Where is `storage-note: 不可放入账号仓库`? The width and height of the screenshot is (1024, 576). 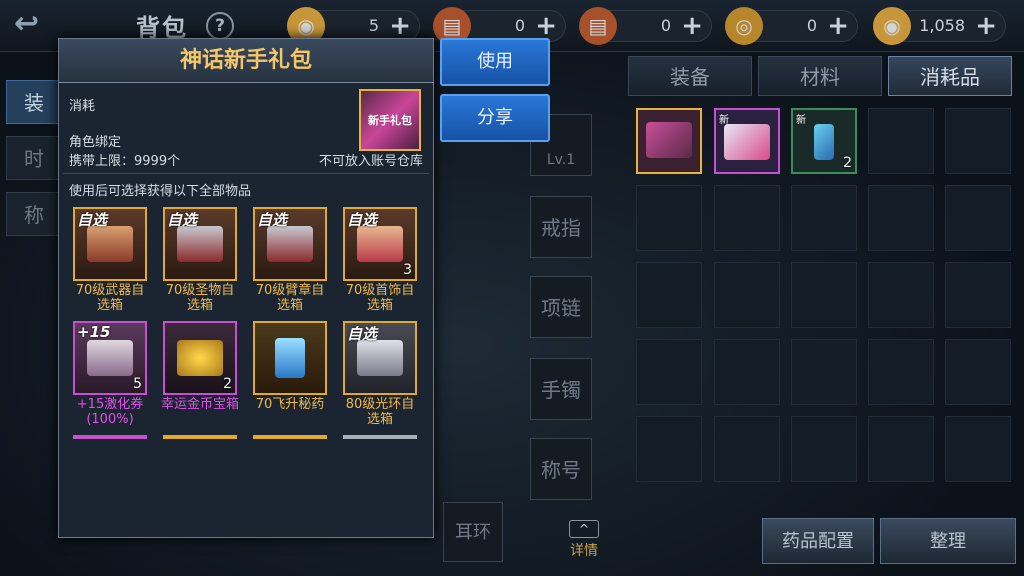
storage-note: 不可放入账号仓库 is located at coordinates (370, 161).